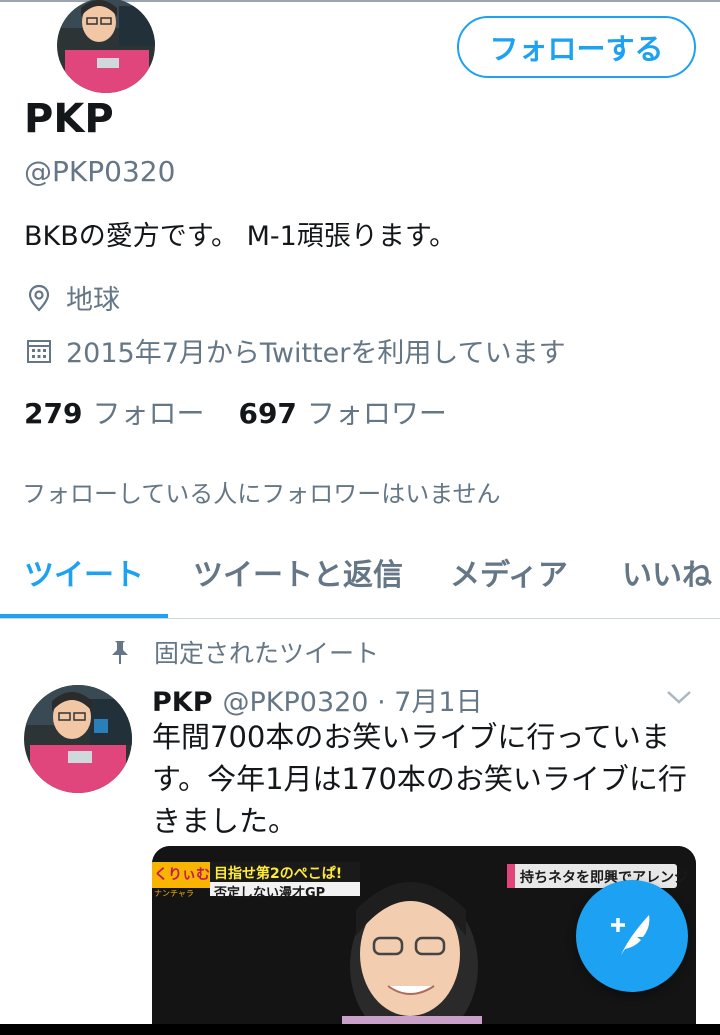  Describe the element at coordinates (576, 47) in the screenshot. I see `follow-button: フォローする` at that location.